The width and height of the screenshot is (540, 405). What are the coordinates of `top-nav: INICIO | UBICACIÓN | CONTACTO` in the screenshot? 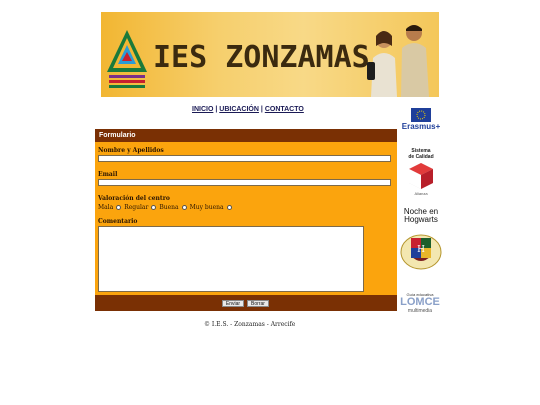 It's located at (248, 109).